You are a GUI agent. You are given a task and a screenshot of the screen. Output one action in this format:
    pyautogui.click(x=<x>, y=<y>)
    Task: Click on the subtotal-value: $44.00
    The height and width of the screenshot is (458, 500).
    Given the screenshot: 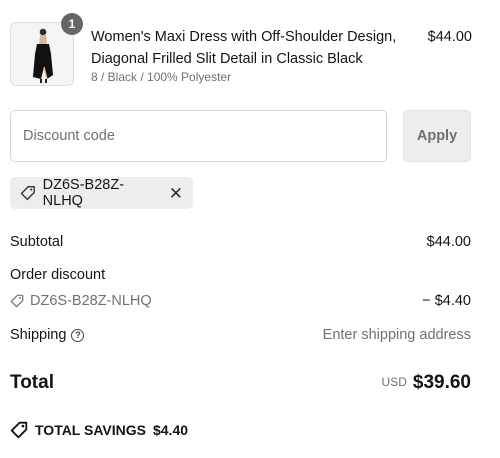 What is the action you would take?
    pyautogui.click(x=448, y=242)
    